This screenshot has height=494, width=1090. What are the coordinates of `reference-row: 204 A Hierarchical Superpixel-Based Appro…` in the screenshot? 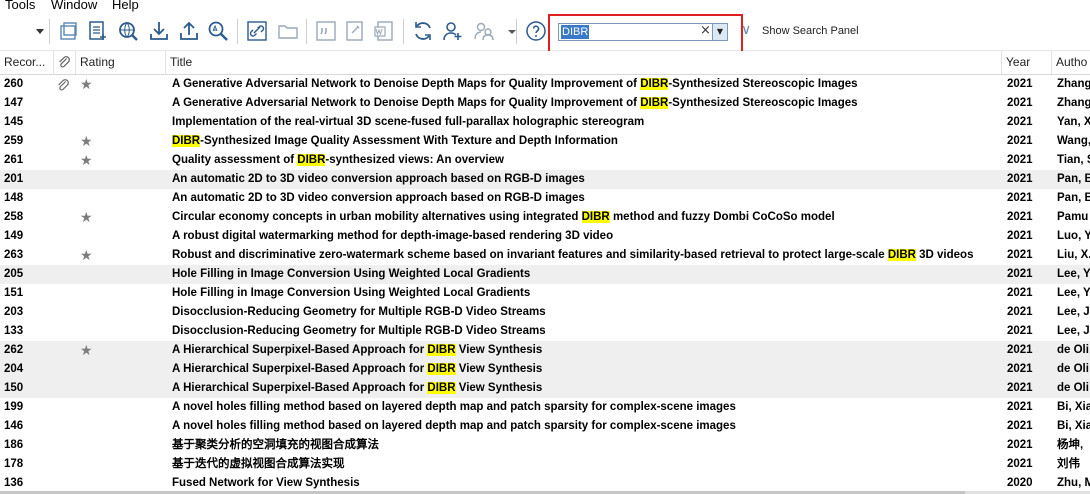 It's located at (545, 369).